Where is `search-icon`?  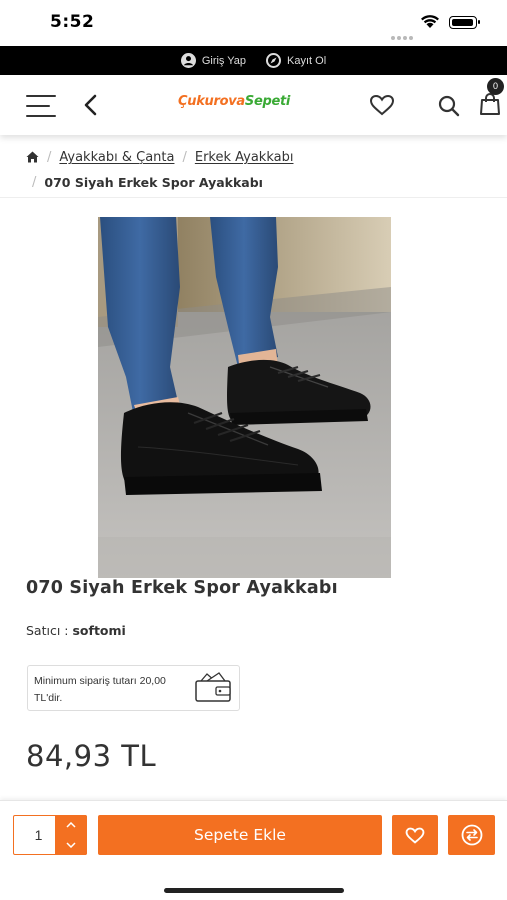 search-icon is located at coordinates (449, 106).